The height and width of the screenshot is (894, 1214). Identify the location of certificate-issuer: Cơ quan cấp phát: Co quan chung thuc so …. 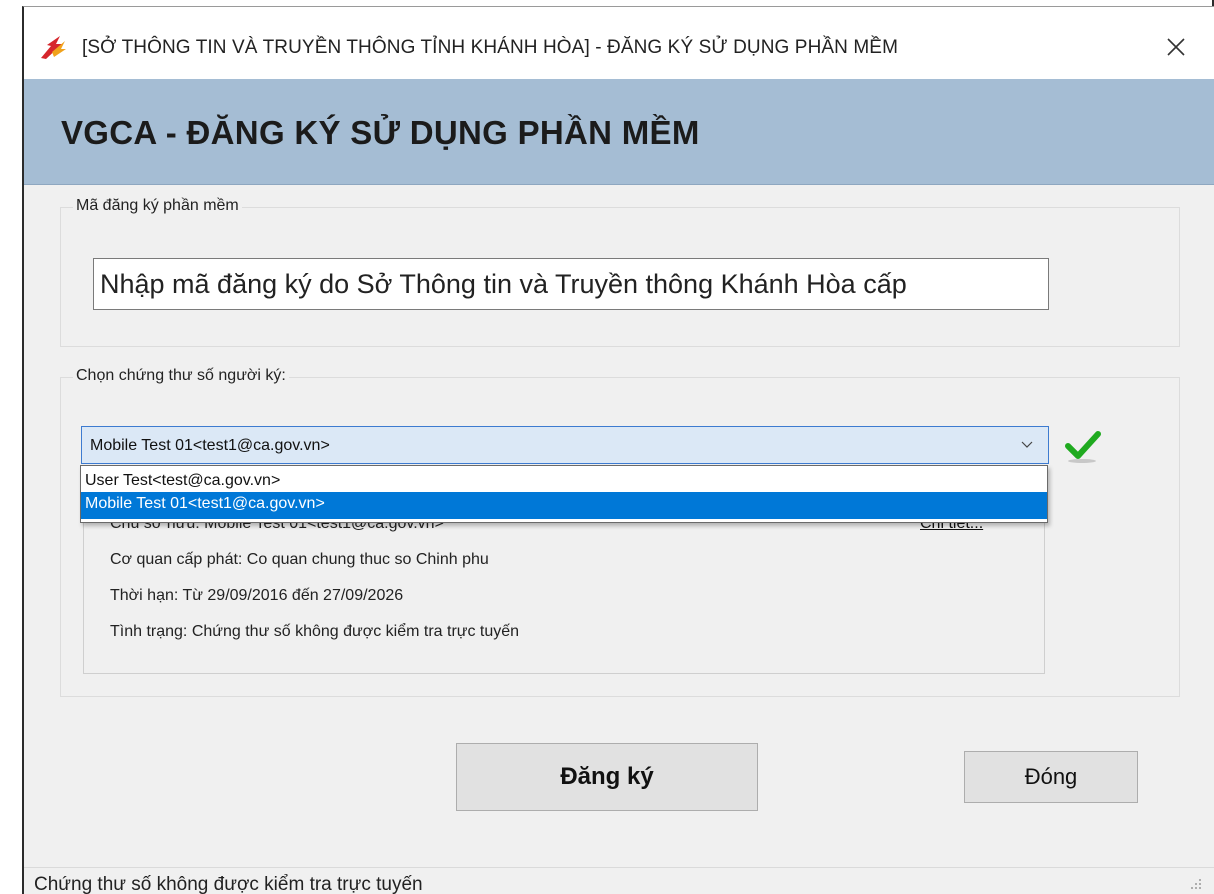
(299, 559).